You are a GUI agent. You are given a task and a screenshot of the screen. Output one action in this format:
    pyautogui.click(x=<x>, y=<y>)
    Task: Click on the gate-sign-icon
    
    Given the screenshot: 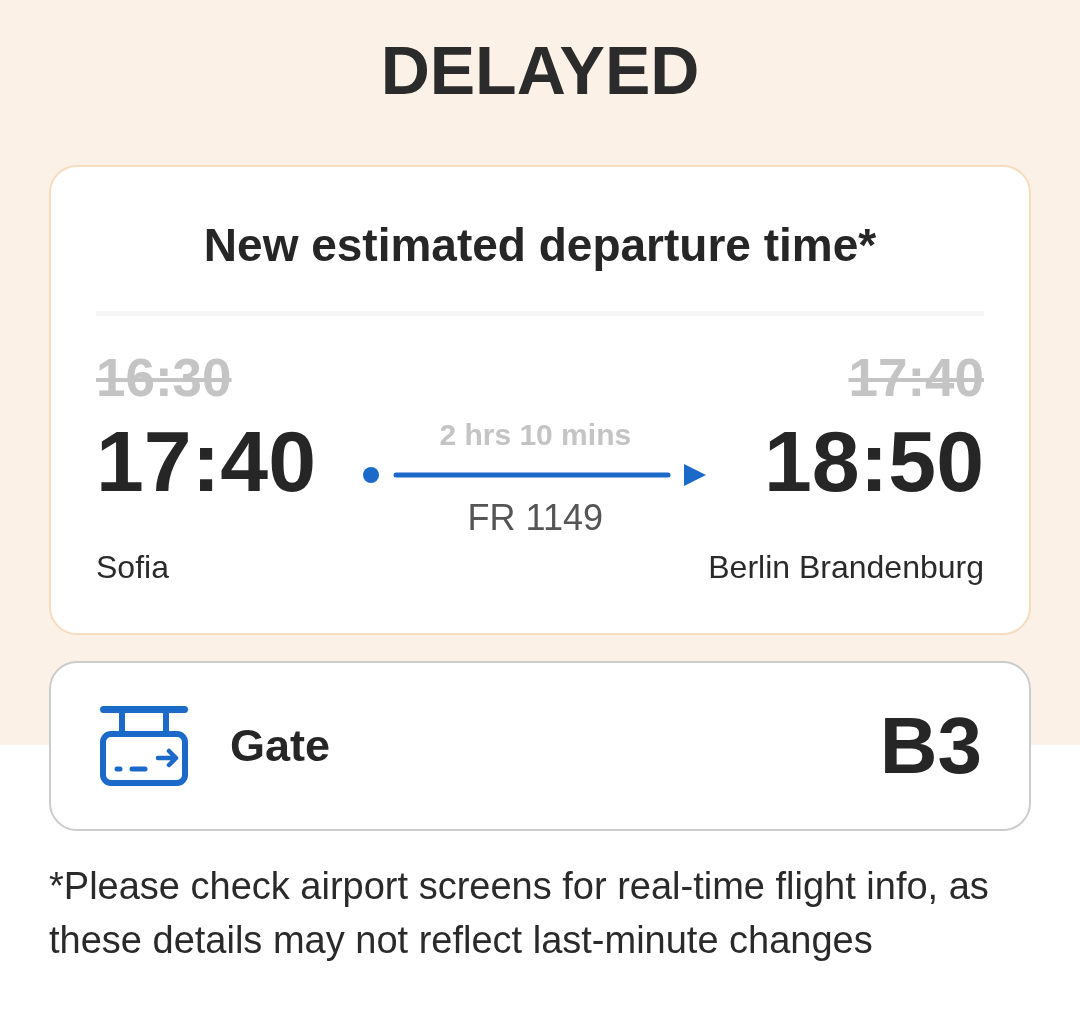 What is the action you would take?
    pyautogui.click(x=144, y=746)
    